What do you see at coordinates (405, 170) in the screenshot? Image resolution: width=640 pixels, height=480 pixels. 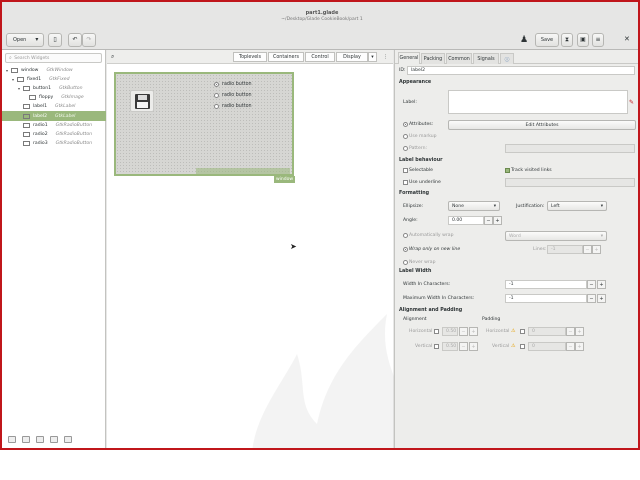 I see `selectable-checkbox` at bounding box center [405, 170].